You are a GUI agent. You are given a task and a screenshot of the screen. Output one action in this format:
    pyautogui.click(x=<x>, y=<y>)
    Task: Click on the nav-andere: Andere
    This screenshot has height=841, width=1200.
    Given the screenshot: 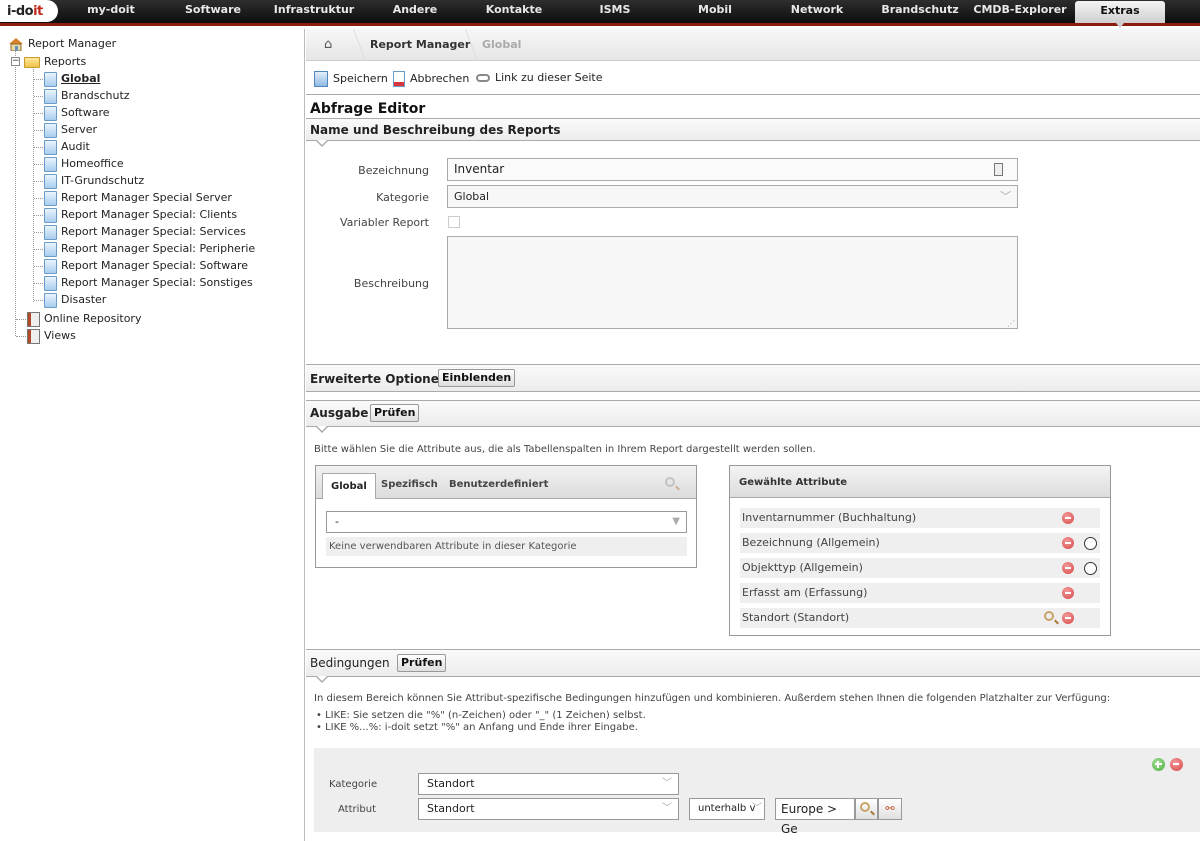 What is the action you would take?
    pyautogui.click(x=415, y=11)
    